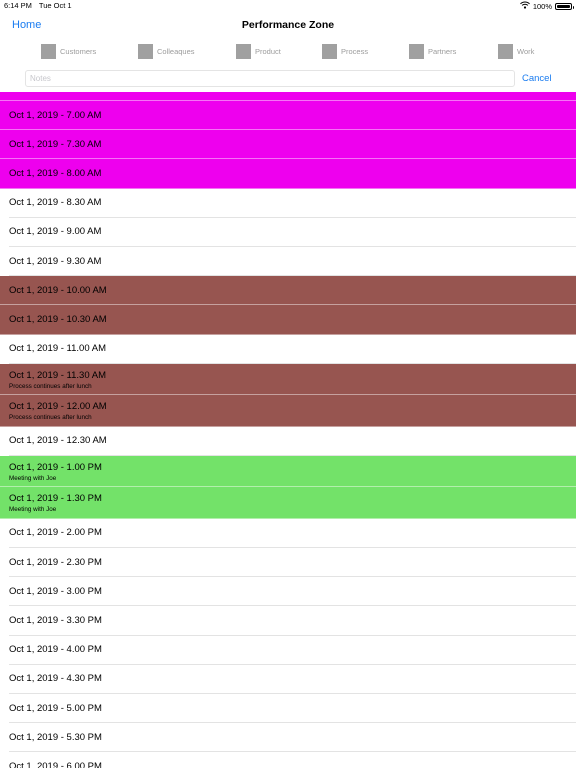 The width and height of the screenshot is (576, 768). I want to click on time-slot-title: Oct 1, 2019 - 2.30 PM, so click(55, 562).